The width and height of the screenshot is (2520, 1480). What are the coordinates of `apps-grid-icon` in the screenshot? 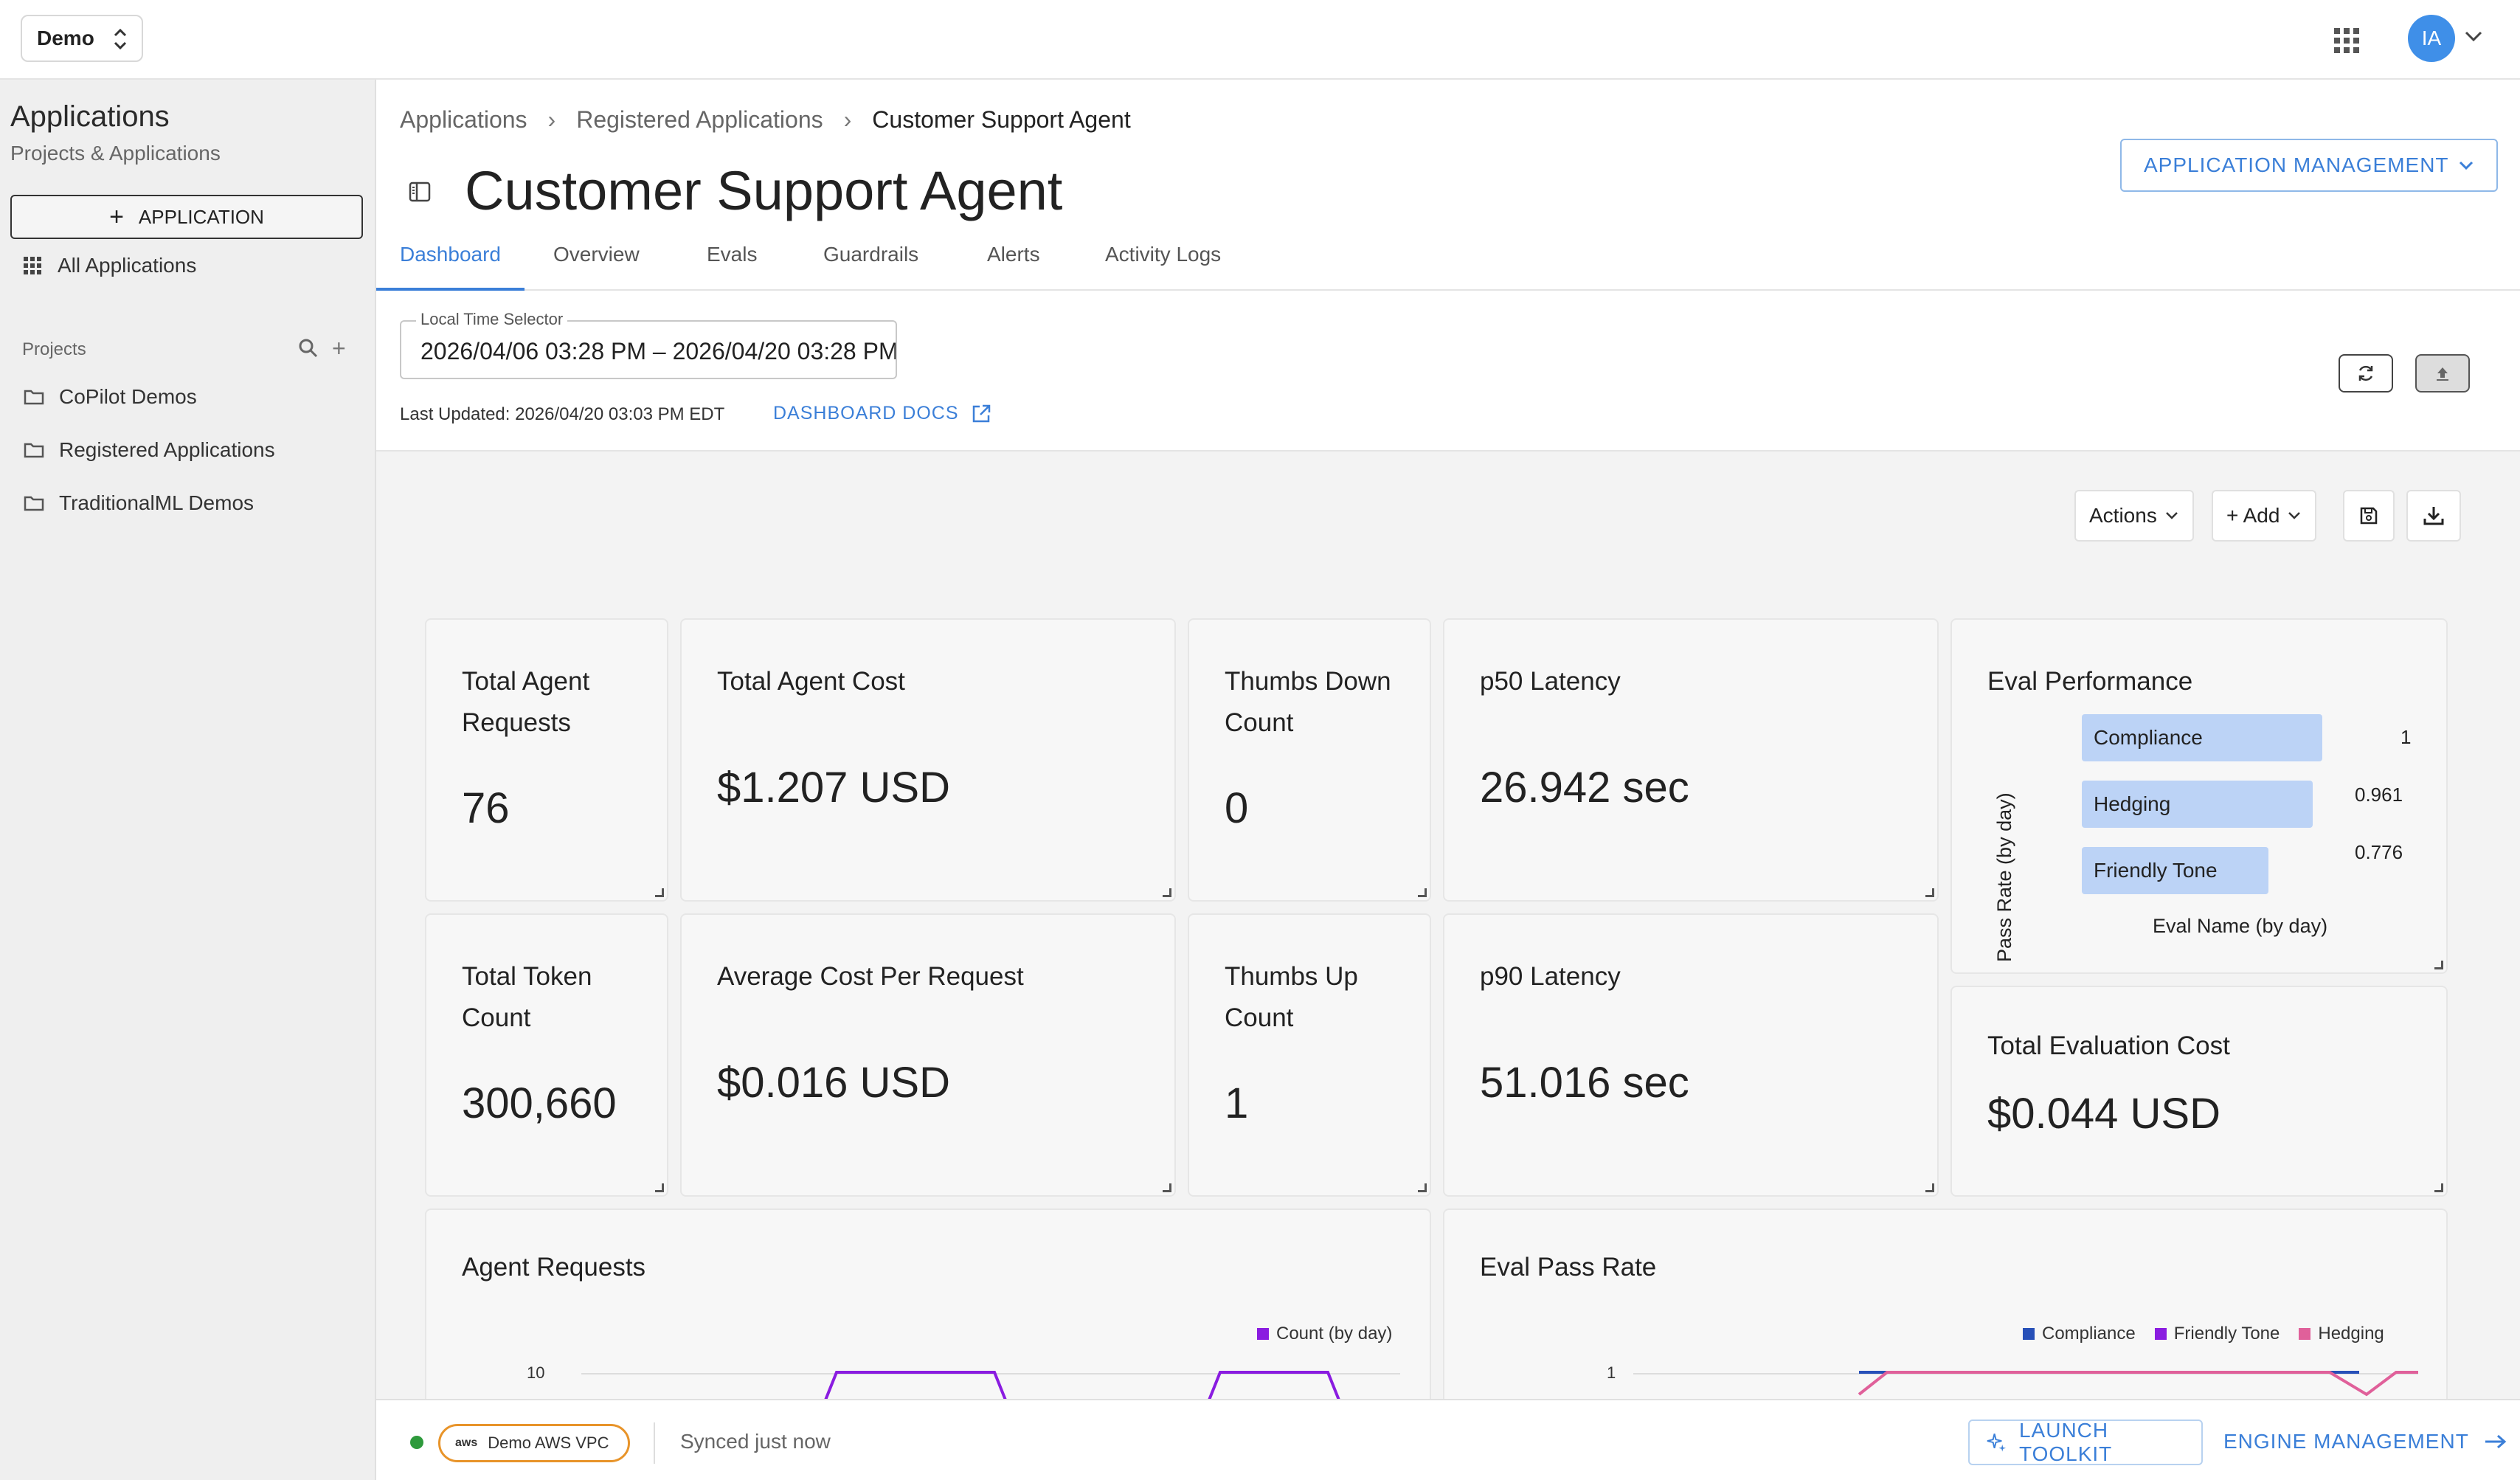 It's located at (2346, 40).